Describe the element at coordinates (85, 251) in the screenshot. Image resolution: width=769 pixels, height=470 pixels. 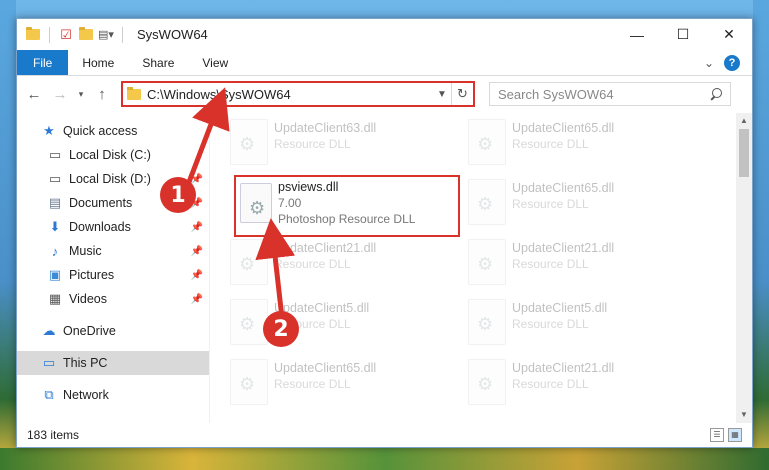
I see `nav-label: Music` at that location.